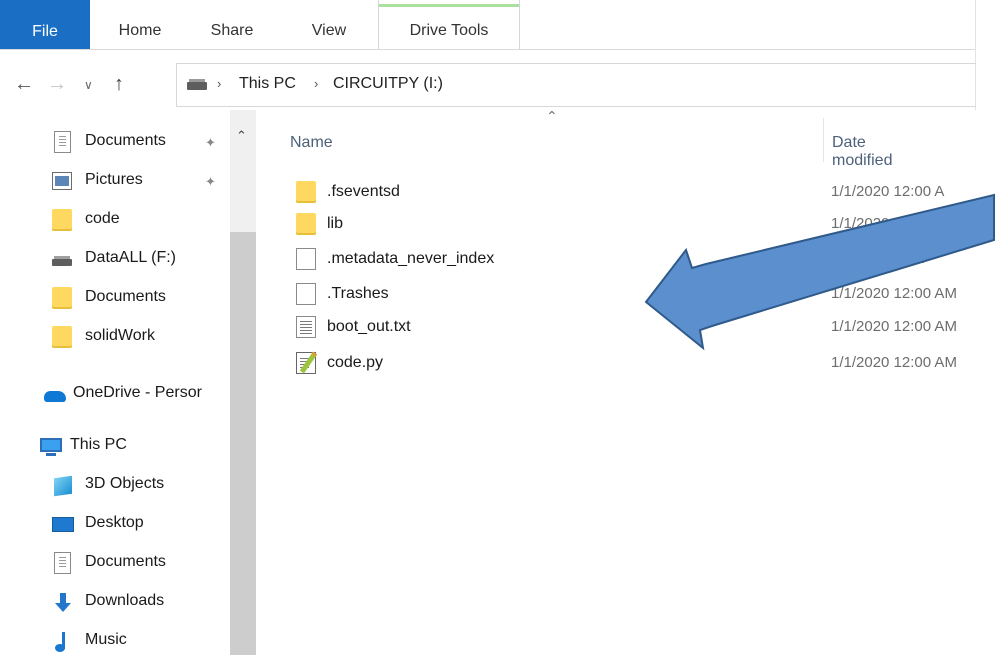 This screenshot has width=996, height=655. What do you see at coordinates (635, 193) in the screenshot?
I see `file-row: .fseventsd 1/1/2020 12:00 A` at bounding box center [635, 193].